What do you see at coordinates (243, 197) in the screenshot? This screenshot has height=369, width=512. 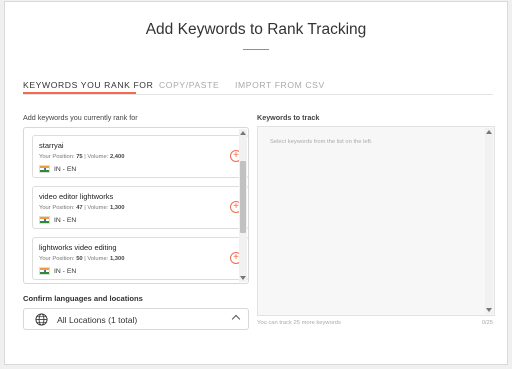 I see `scrollbar-thumb` at bounding box center [243, 197].